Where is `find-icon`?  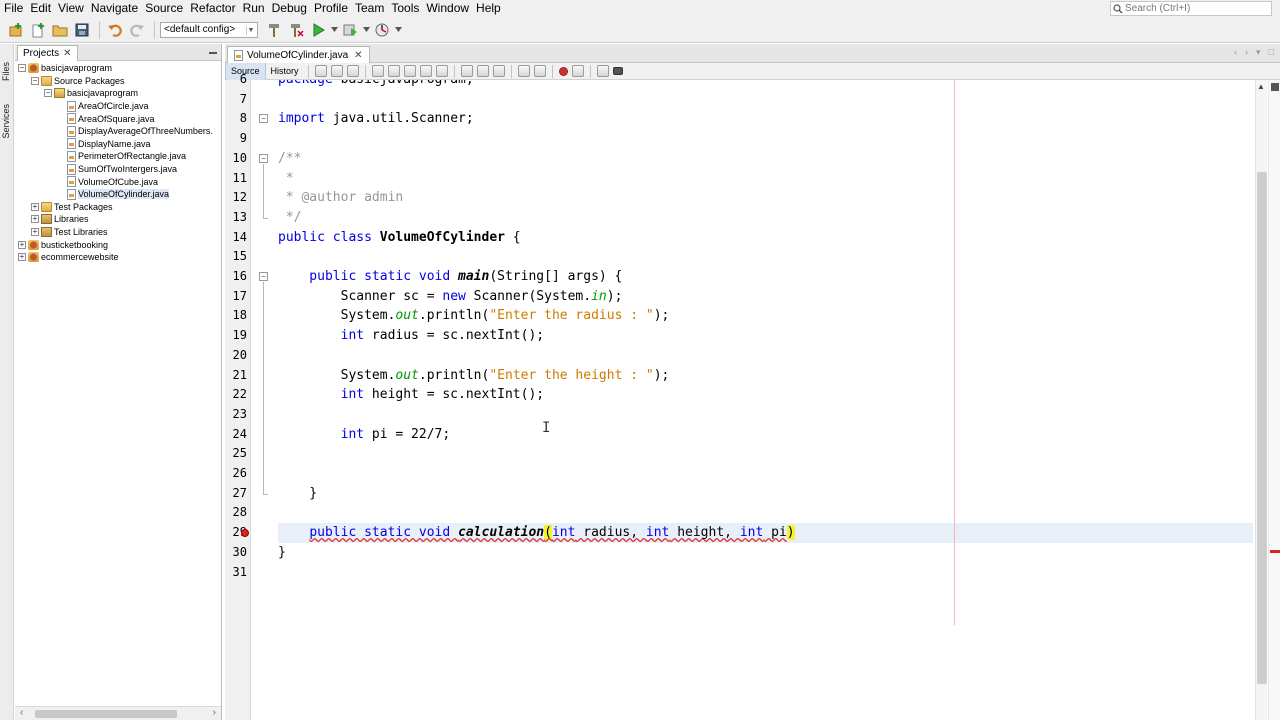
find-icon is located at coordinates (377, 71).